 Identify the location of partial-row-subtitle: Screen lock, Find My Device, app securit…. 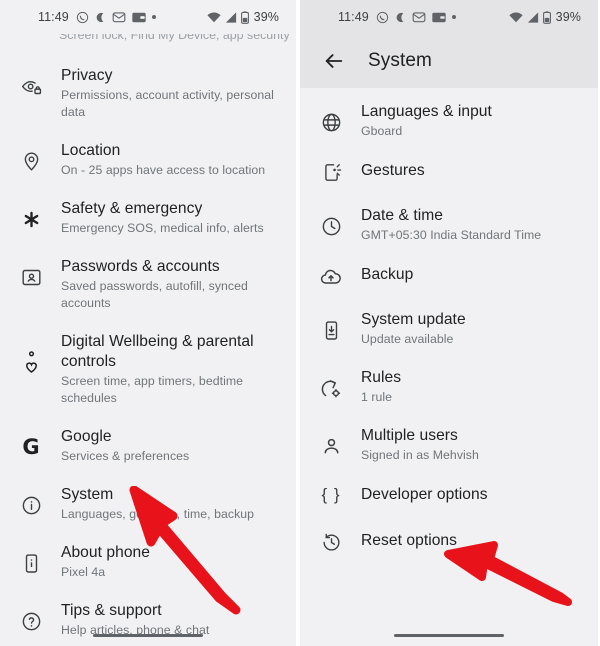
(174, 38).